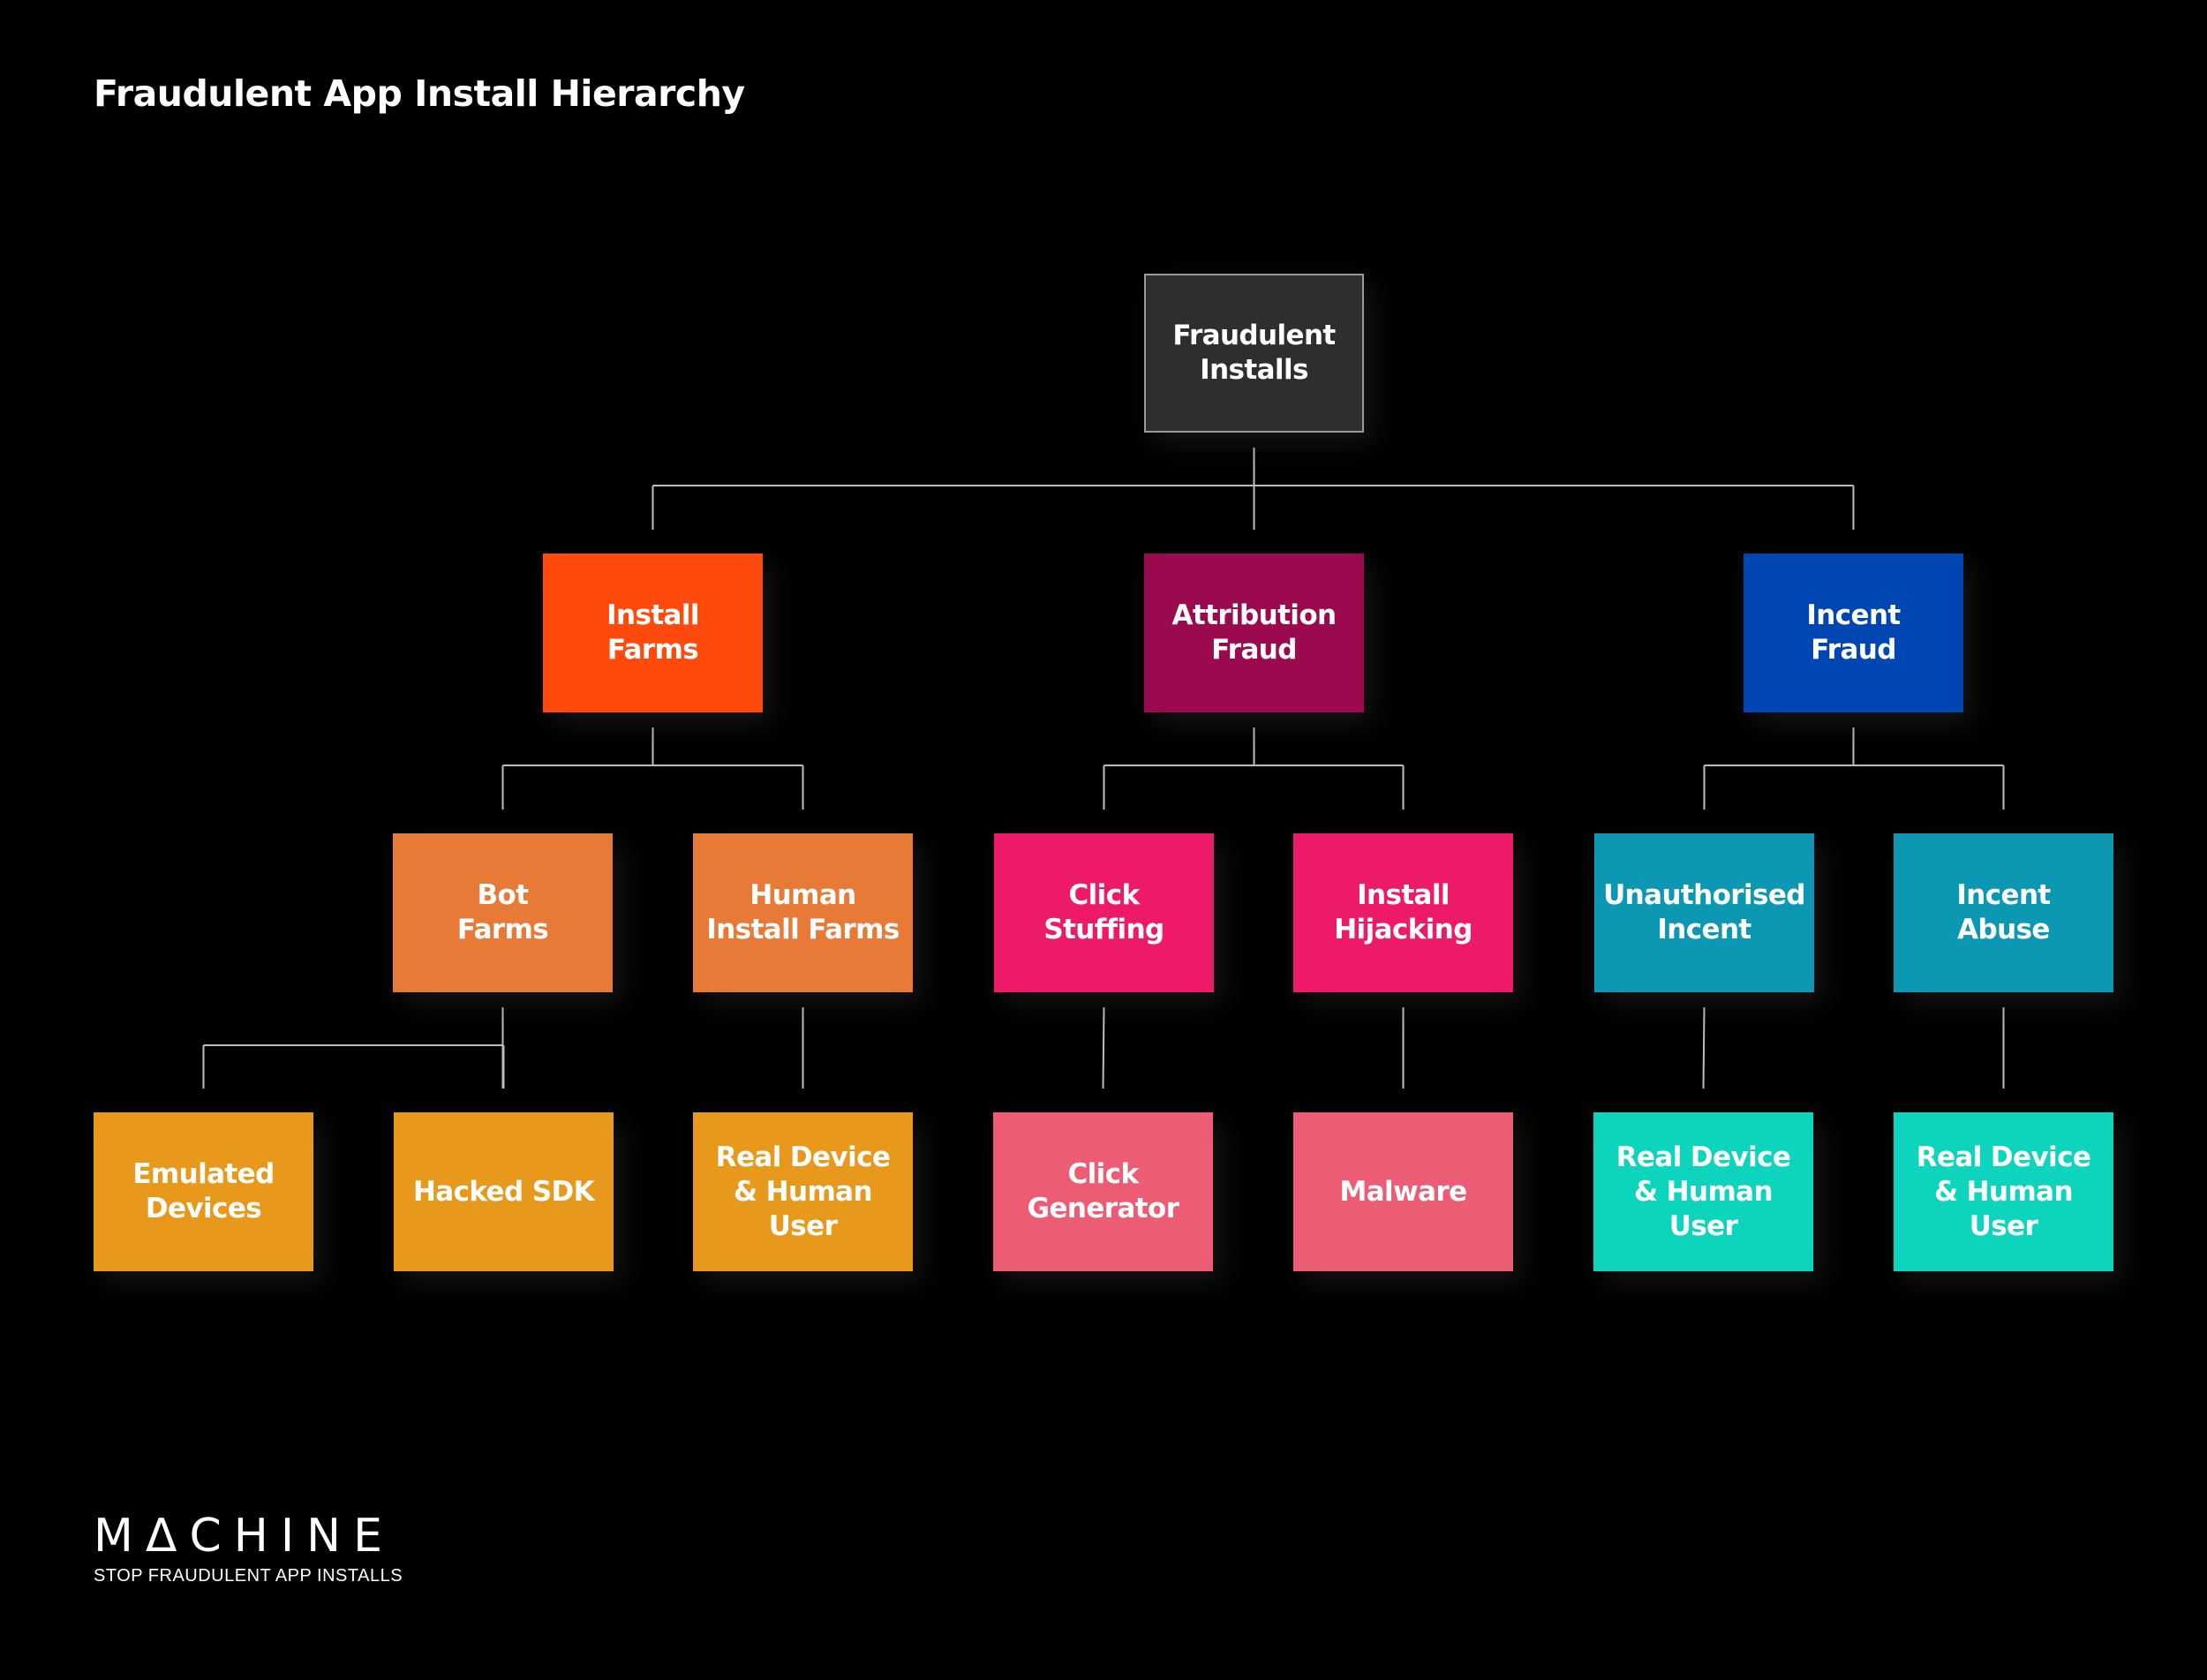  I want to click on node-label: Hacked SDK, so click(504, 1191).